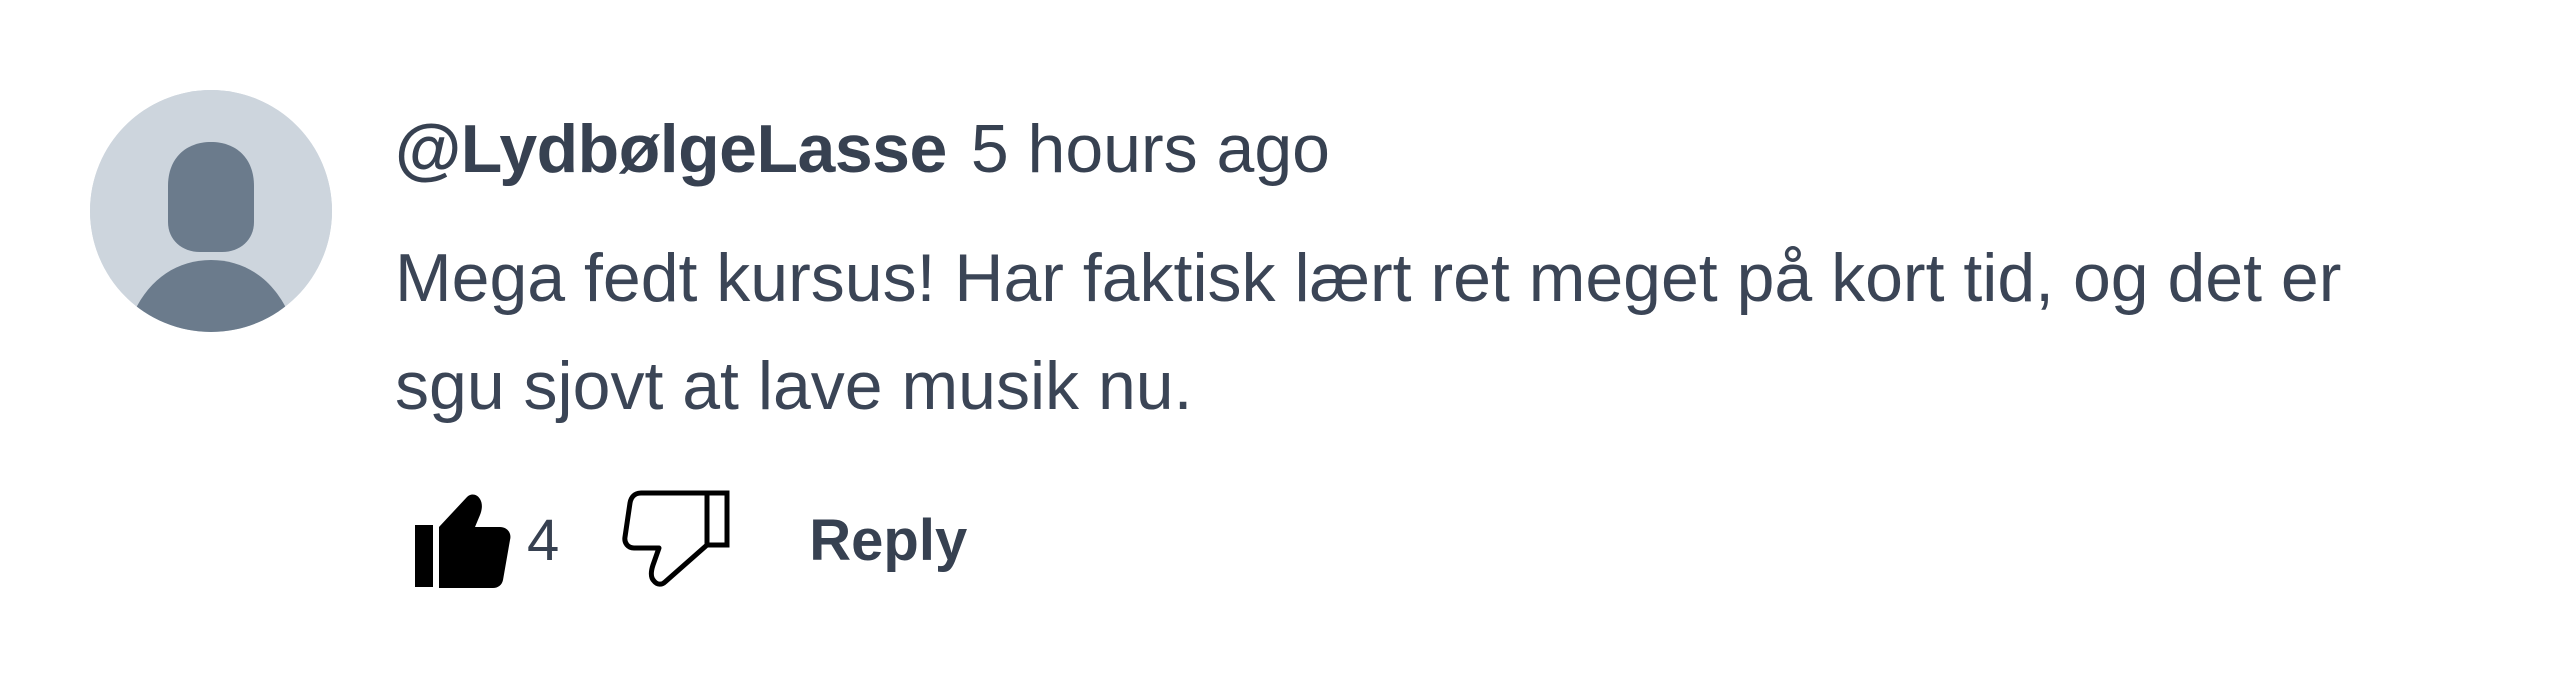 The height and width of the screenshot is (696, 2568). What do you see at coordinates (676, 538) in the screenshot?
I see `thumbs-down-outline-icon` at bounding box center [676, 538].